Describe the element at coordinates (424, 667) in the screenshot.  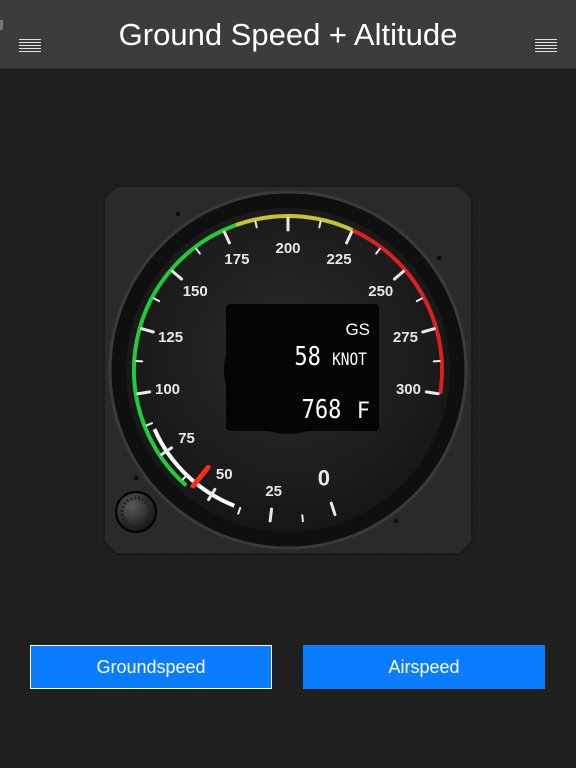
I see `airspeed-button: Airspeed` at that location.